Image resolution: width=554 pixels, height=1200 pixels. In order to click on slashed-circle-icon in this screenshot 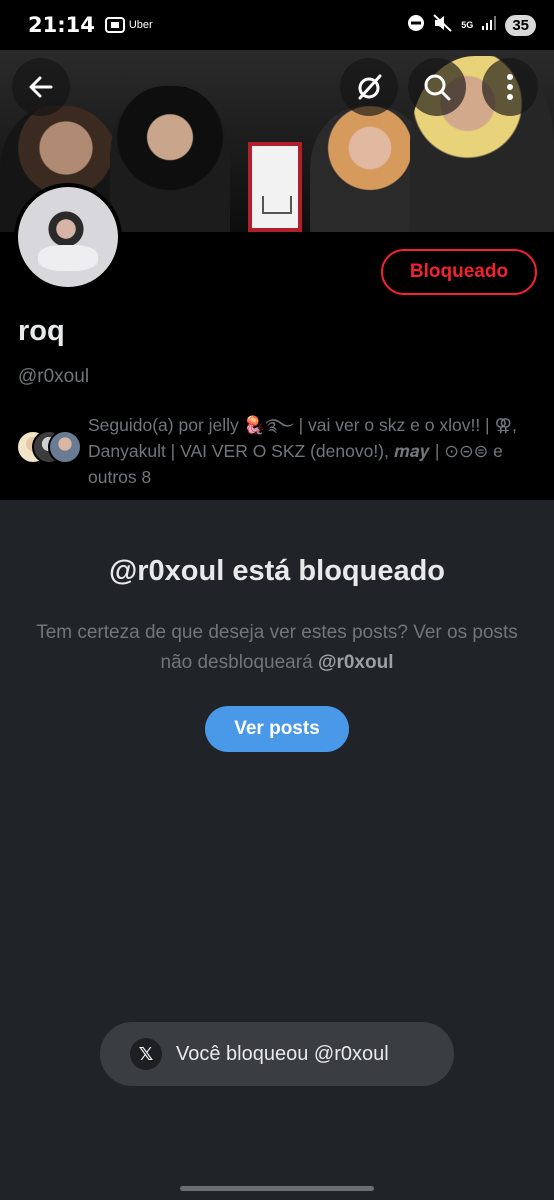, I will do `click(370, 87)`.